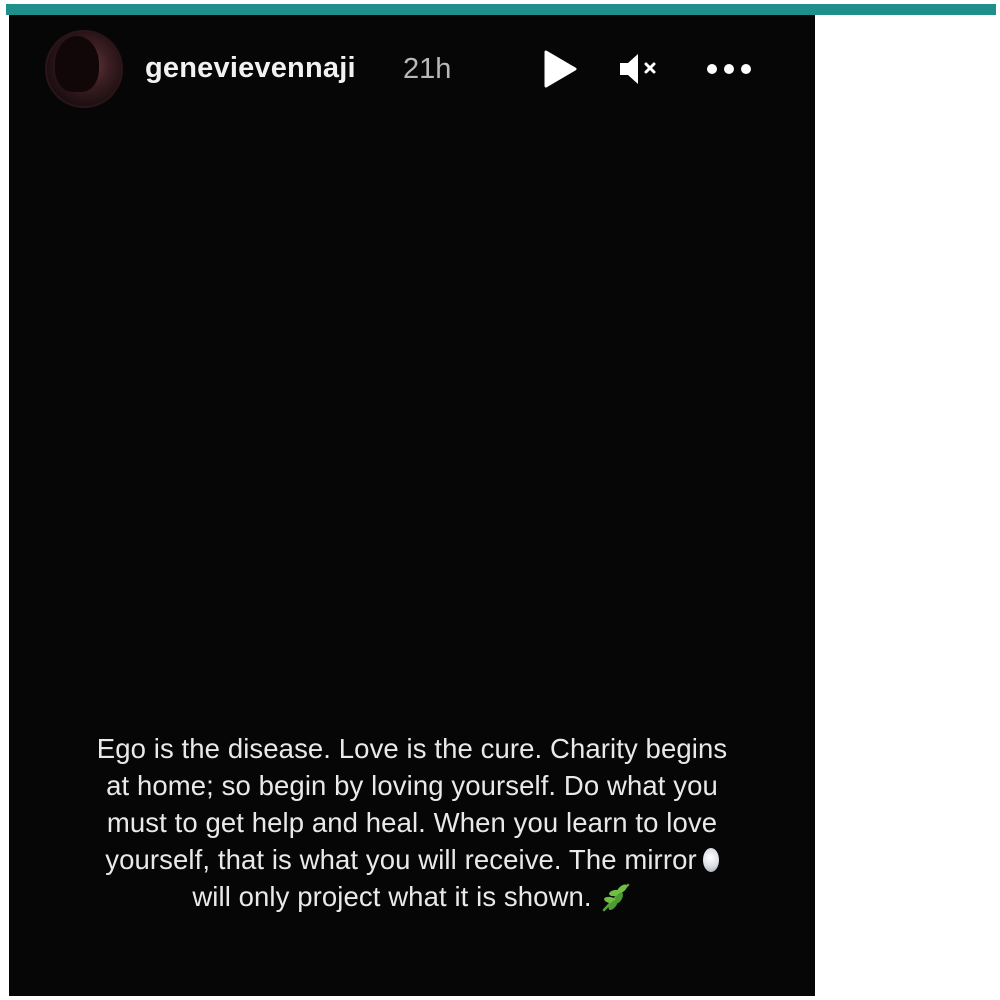 This screenshot has width=1000, height=1000. I want to click on avatar-image, so click(77, 64).